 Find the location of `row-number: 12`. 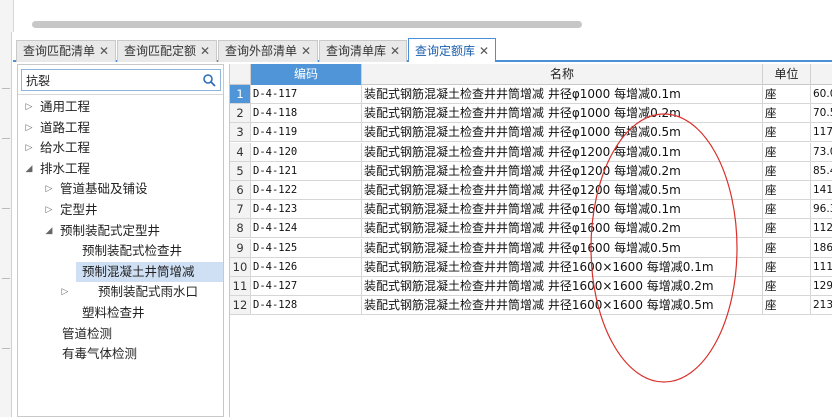

row-number: 12 is located at coordinates (240, 305).